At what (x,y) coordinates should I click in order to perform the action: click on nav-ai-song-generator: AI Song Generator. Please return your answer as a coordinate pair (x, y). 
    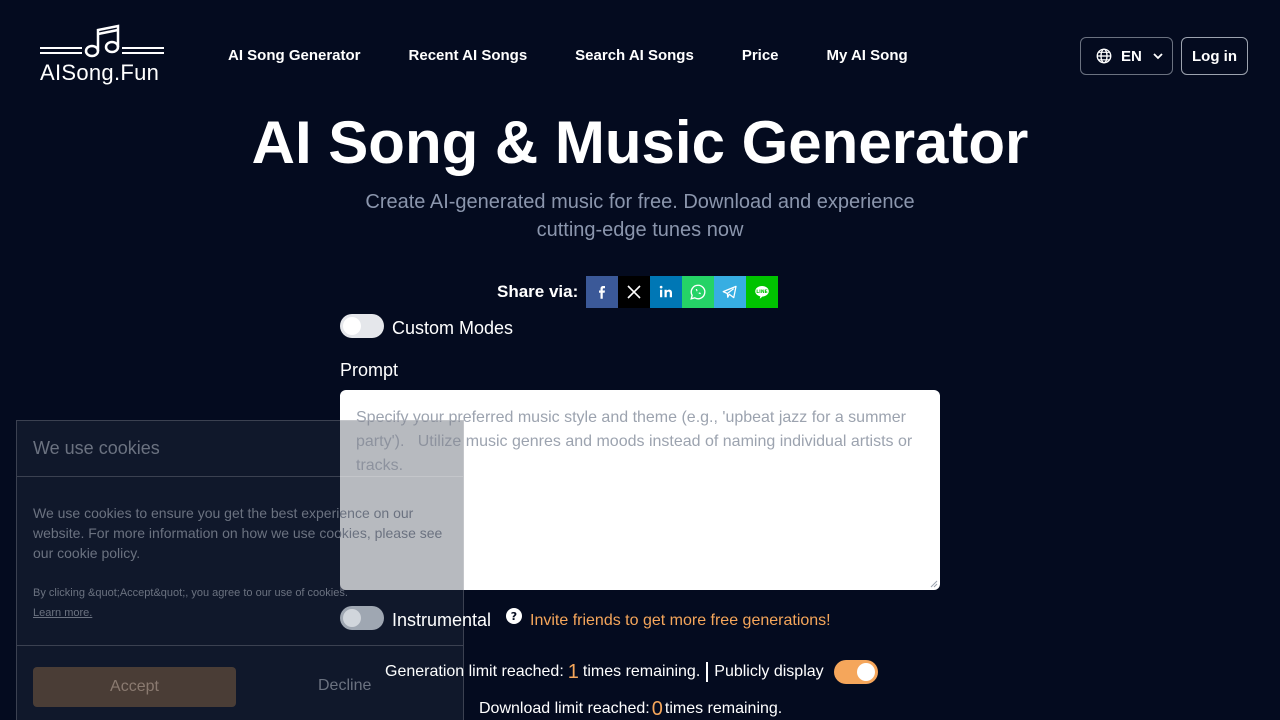
    Looking at the image, I should click on (294, 56).